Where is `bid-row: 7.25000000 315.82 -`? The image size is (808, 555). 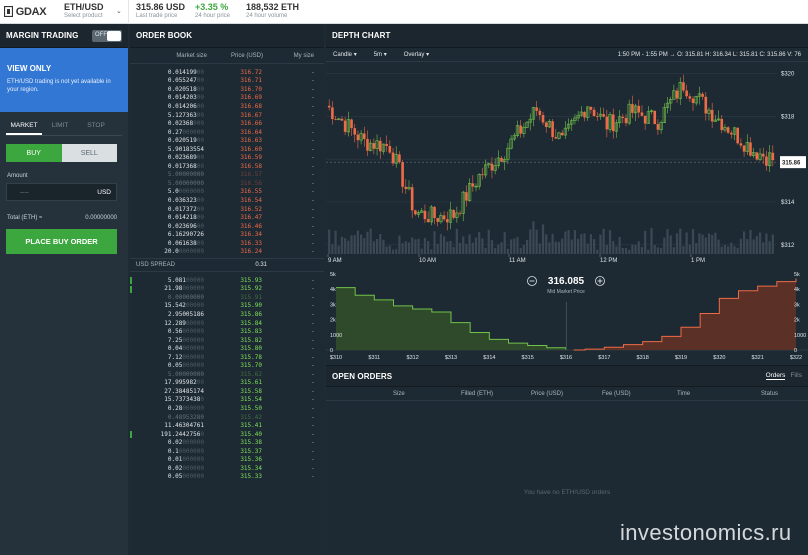
bid-row: 7.25000000 315.82 - is located at coordinates (227, 340).